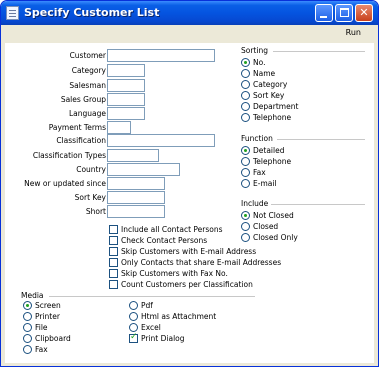 The height and width of the screenshot is (367, 379). I want to click on media-fax-radio, so click(27, 349).